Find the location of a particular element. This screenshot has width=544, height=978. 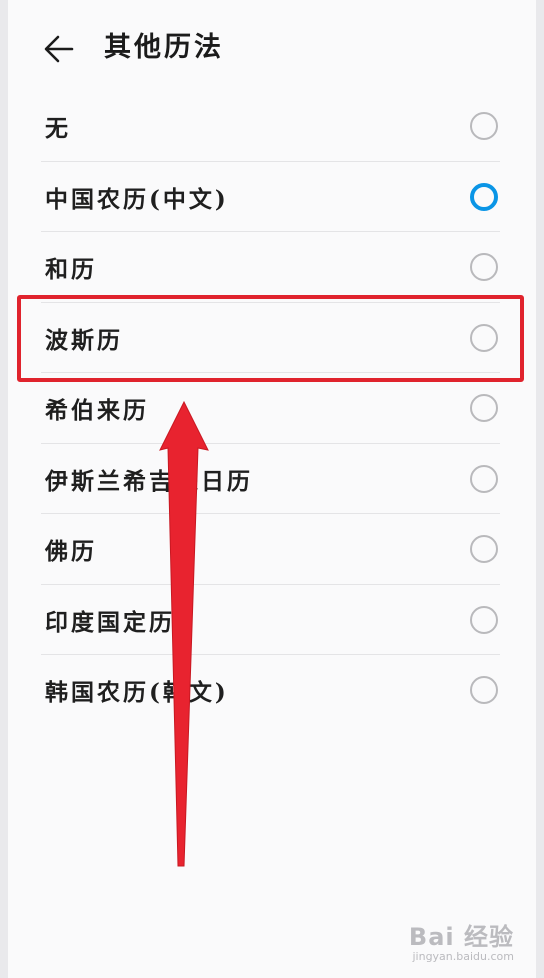

watermark-url: jingyan.baidu.com is located at coordinates (463, 956).